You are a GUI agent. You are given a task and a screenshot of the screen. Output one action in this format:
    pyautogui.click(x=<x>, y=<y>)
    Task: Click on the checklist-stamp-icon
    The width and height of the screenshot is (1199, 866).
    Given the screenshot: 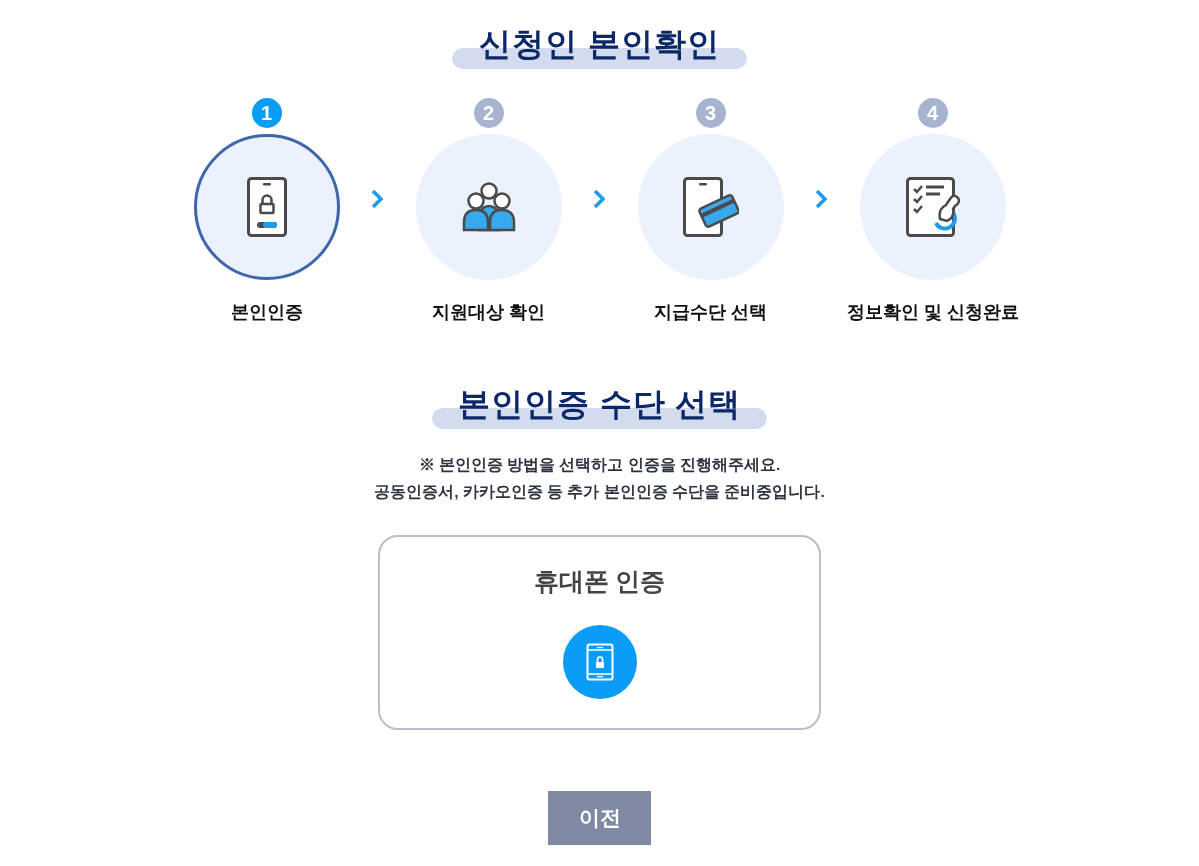 What is the action you would take?
    pyautogui.click(x=932, y=207)
    